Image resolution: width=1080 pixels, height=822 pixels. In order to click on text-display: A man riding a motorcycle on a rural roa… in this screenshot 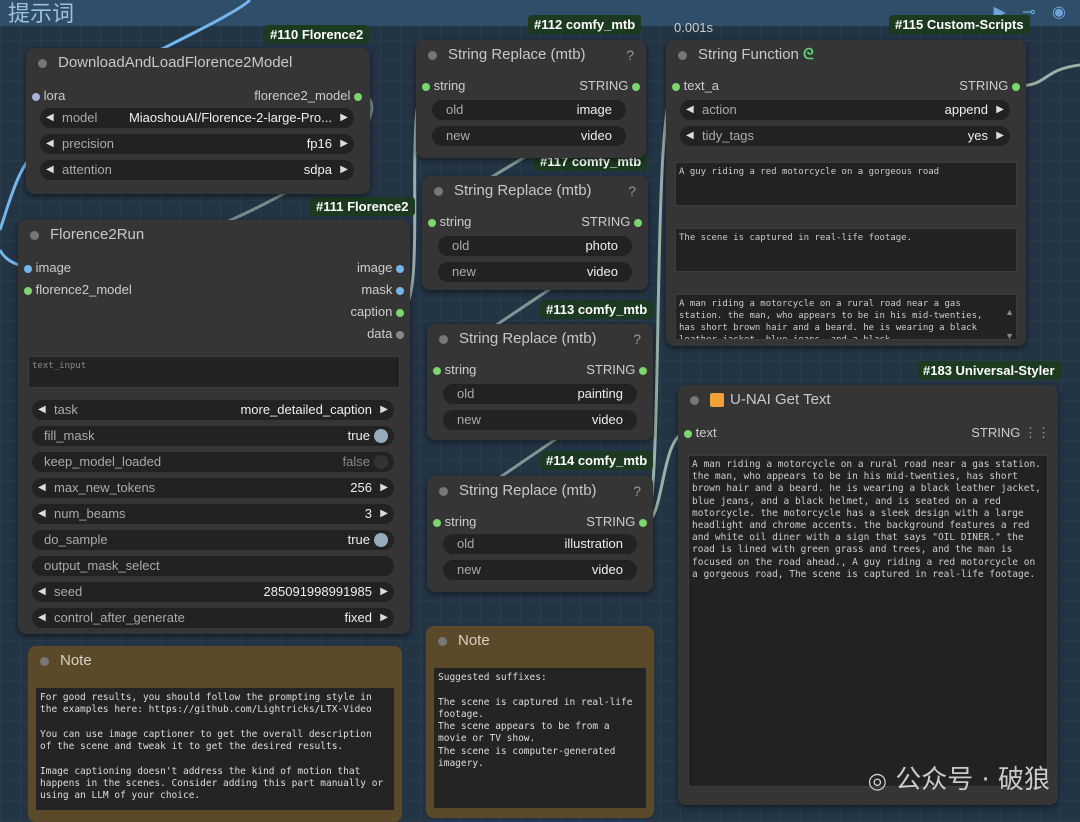, I will do `click(868, 621)`.